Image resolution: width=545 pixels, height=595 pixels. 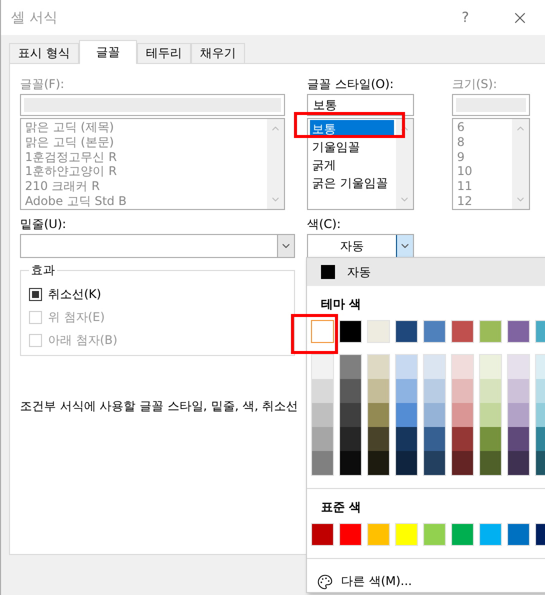 I want to click on highlight-frame, so click(x=314, y=334).